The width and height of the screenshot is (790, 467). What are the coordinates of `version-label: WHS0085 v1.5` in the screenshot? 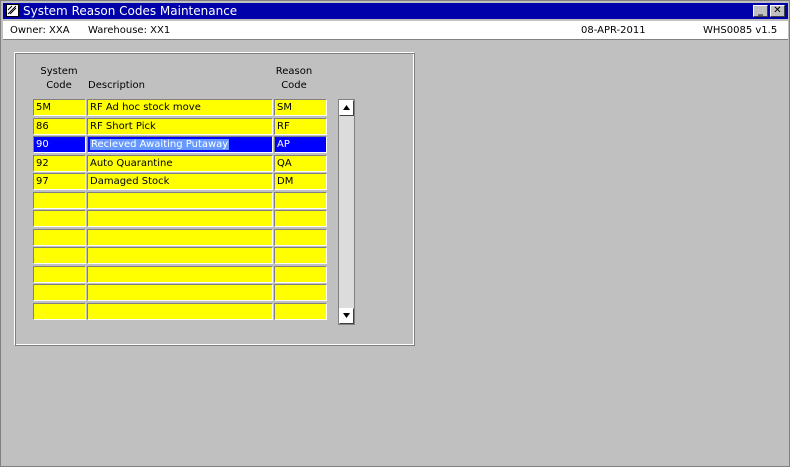 It's located at (740, 30).